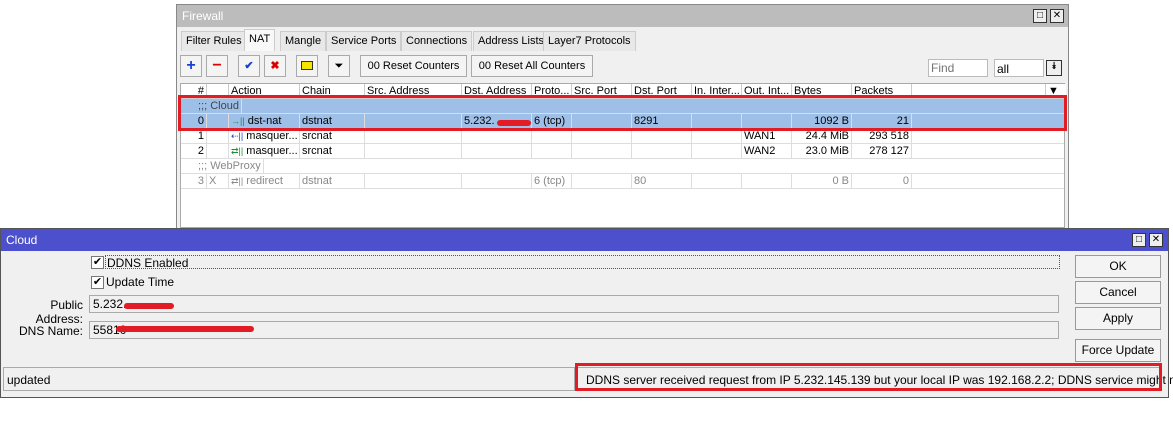 The image size is (1173, 442). What do you see at coordinates (602, 91) in the screenshot?
I see `column-header-src-port: Src. Port` at bounding box center [602, 91].